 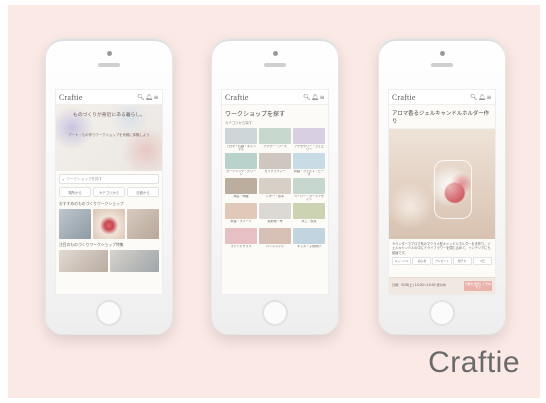 I want to click on category-tile: アロマ・石鹸・キャンドル, so click(x=241, y=139).